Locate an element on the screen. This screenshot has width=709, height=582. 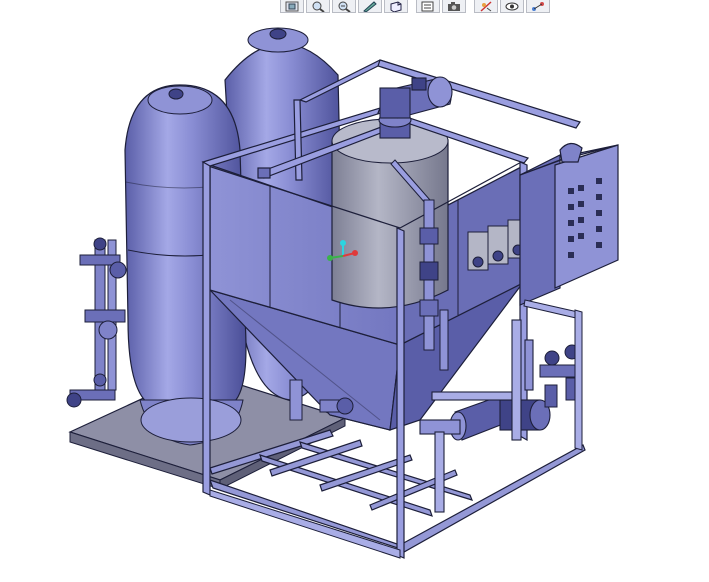
measure-icon is located at coordinates (538, 6).